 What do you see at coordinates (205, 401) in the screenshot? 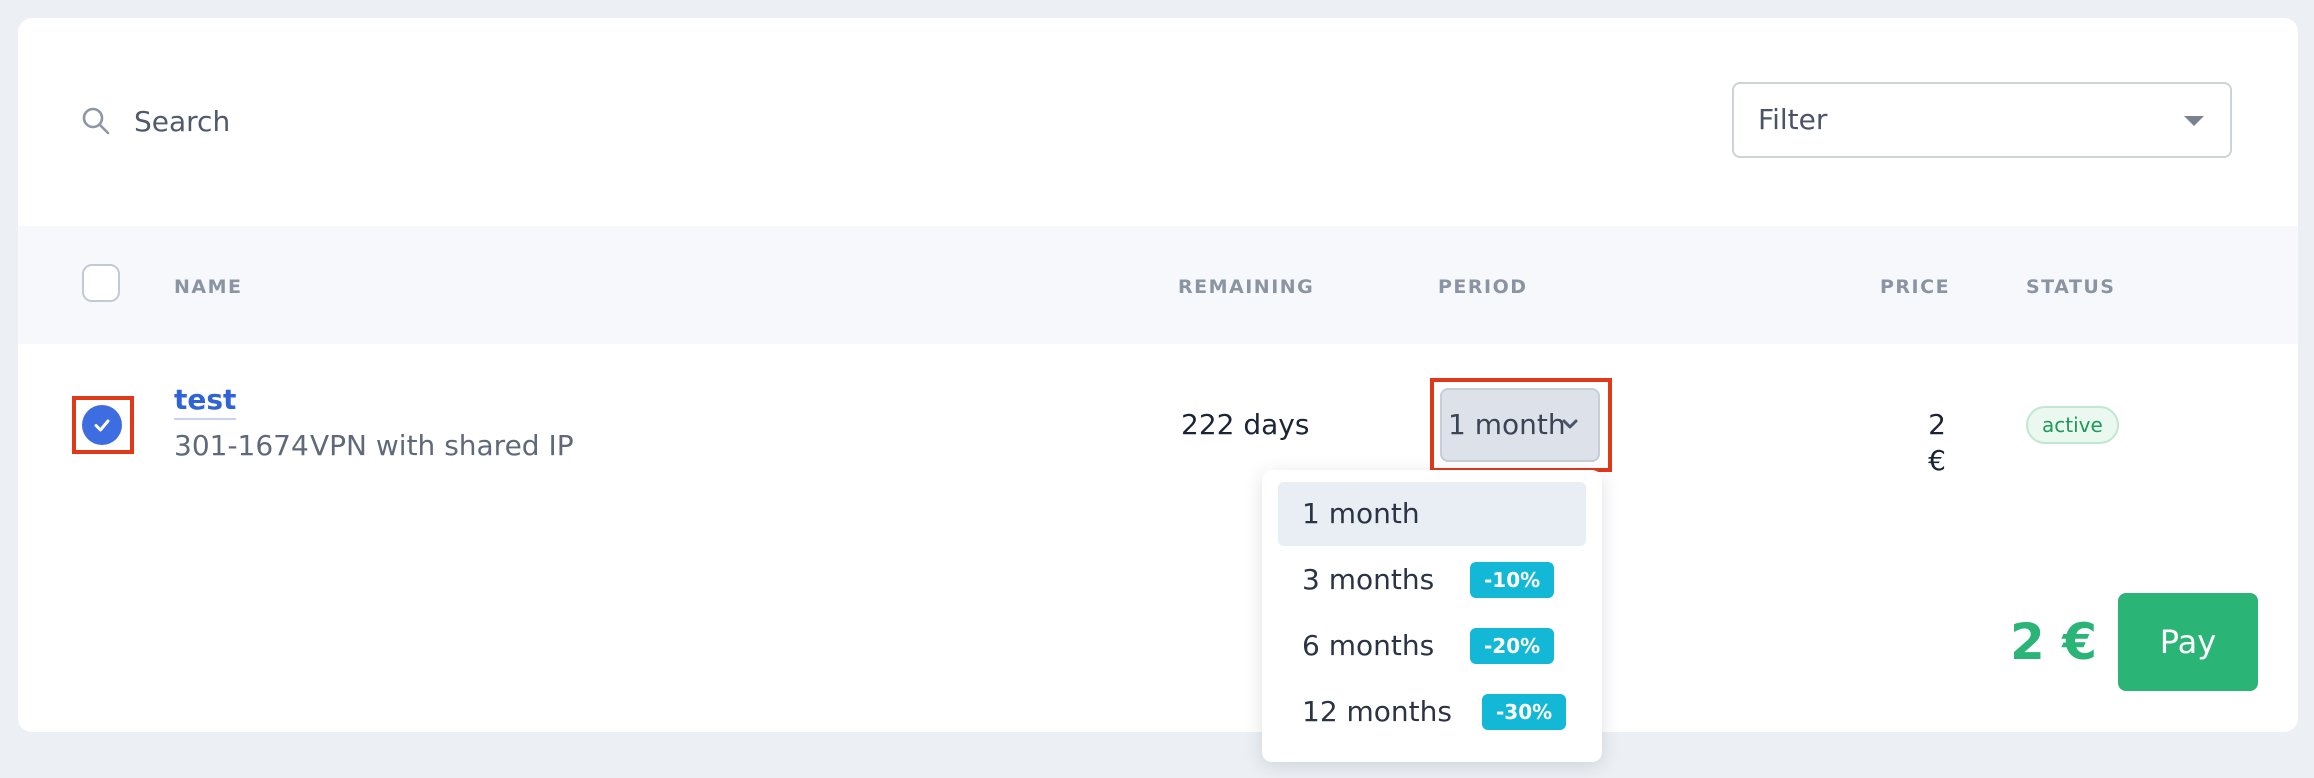
I see `row-name-link: test` at bounding box center [205, 401].